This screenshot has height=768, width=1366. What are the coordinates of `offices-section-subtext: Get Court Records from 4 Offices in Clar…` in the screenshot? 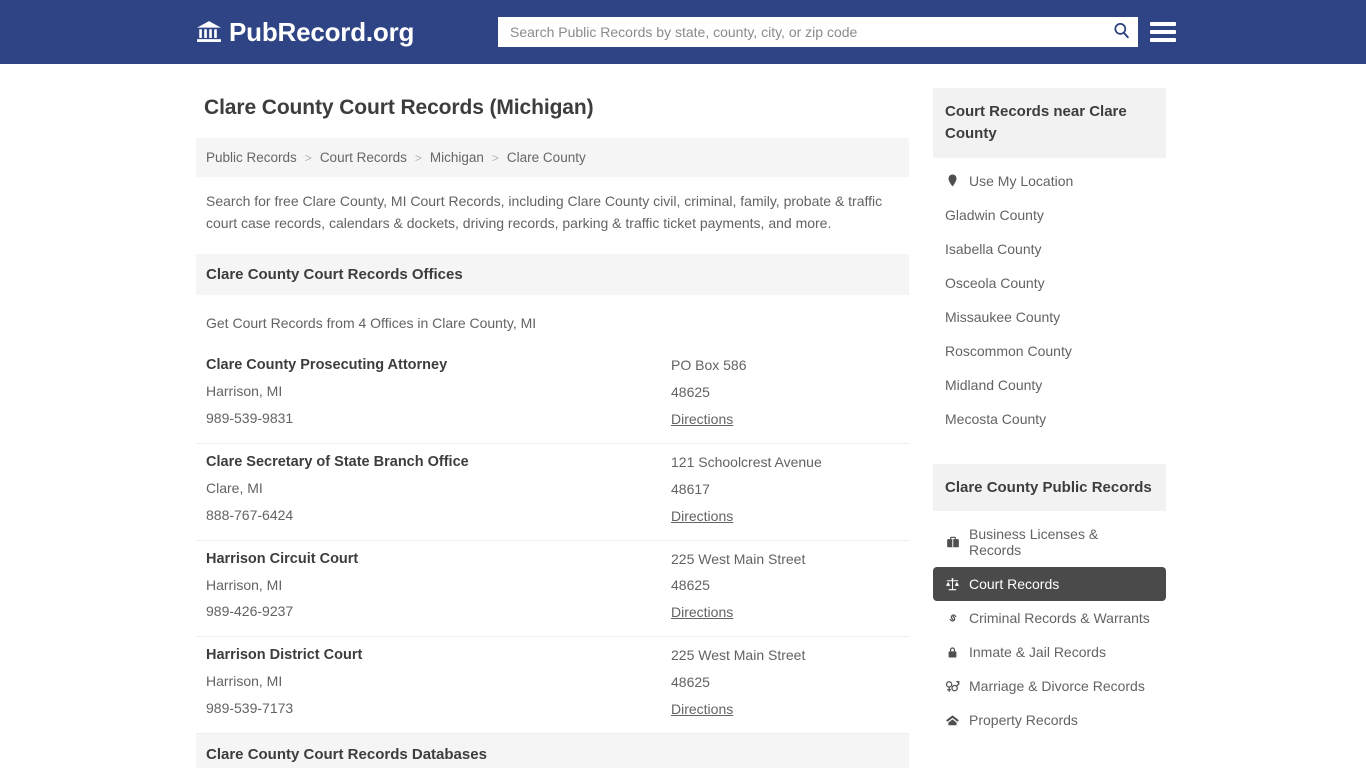 It's located at (371, 323).